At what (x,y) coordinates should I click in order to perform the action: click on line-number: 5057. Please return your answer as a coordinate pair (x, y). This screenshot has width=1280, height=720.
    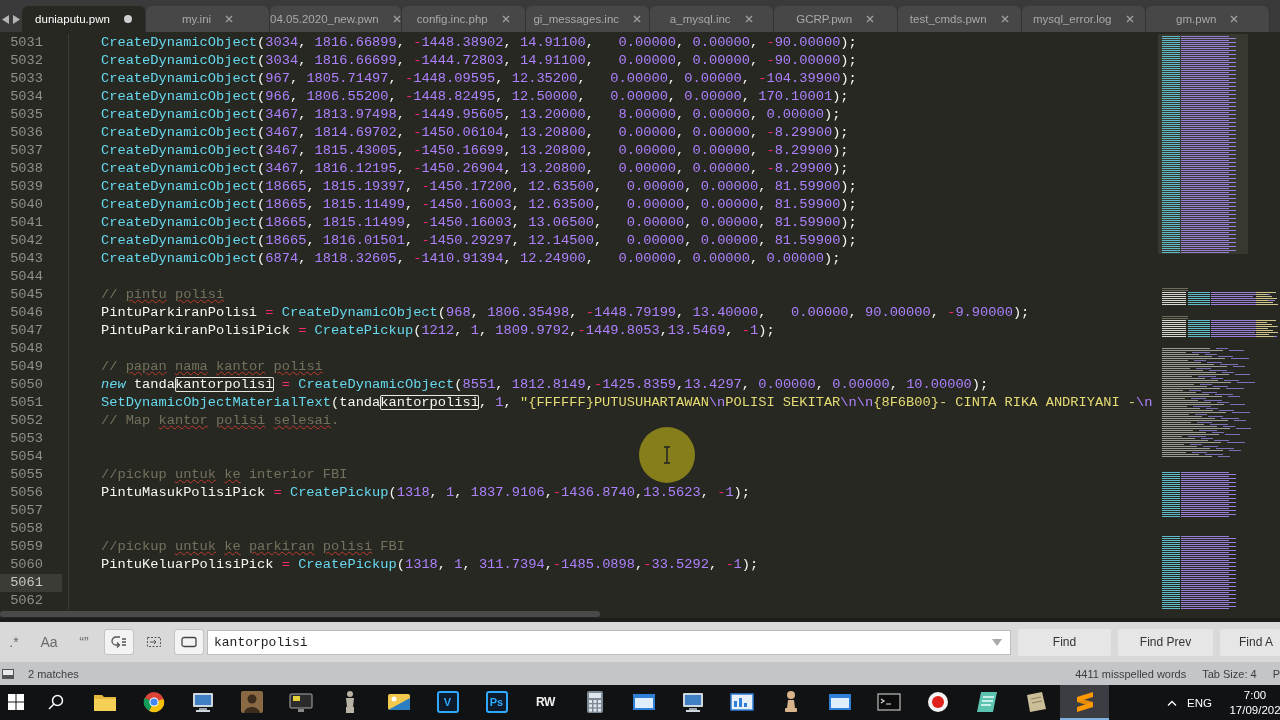
    Looking at the image, I should click on (26, 511).